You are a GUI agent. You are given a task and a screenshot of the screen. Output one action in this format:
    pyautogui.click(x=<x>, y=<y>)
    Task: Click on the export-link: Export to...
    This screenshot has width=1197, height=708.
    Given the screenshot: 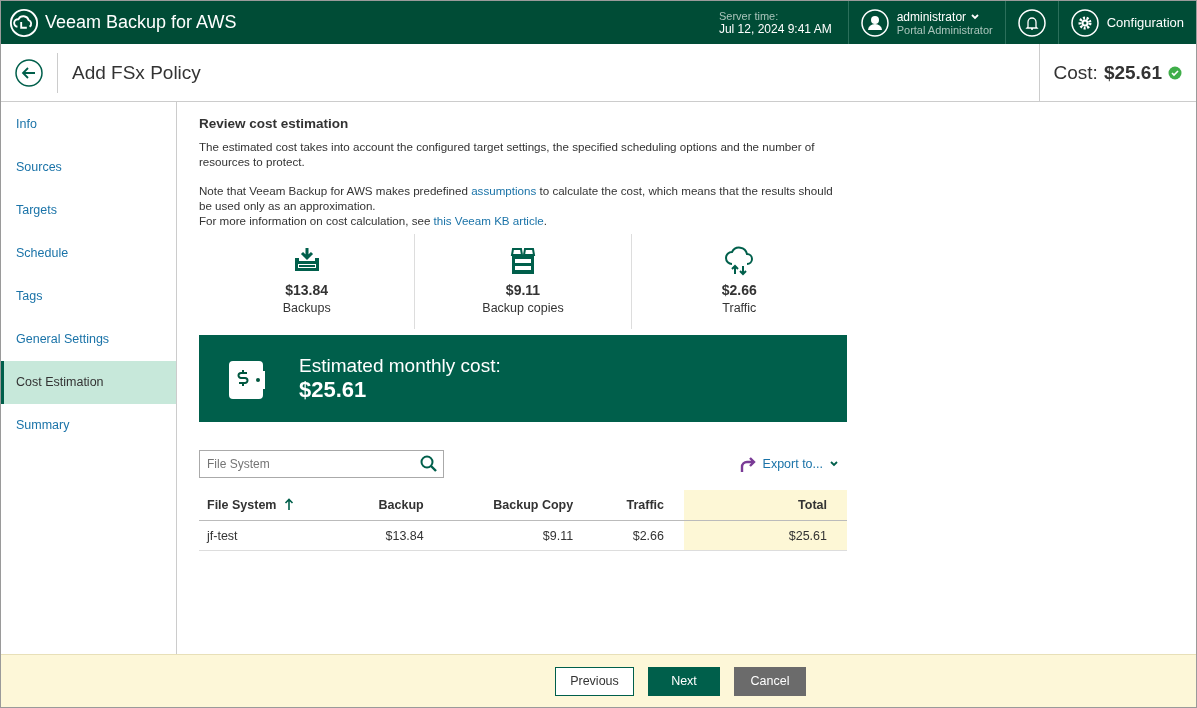 What is the action you would take?
    pyautogui.click(x=792, y=464)
    